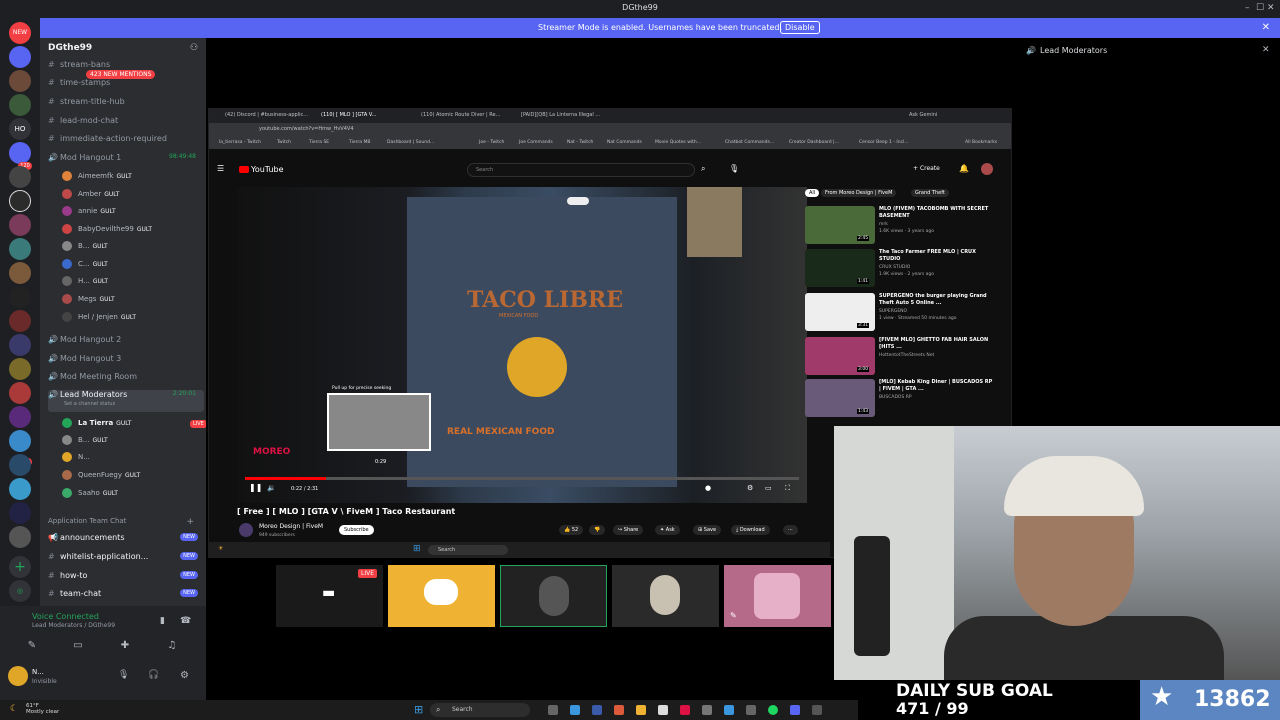  What do you see at coordinates (261, 169) in the screenshot?
I see `youtube-logo: YouTube` at bounding box center [261, 169].